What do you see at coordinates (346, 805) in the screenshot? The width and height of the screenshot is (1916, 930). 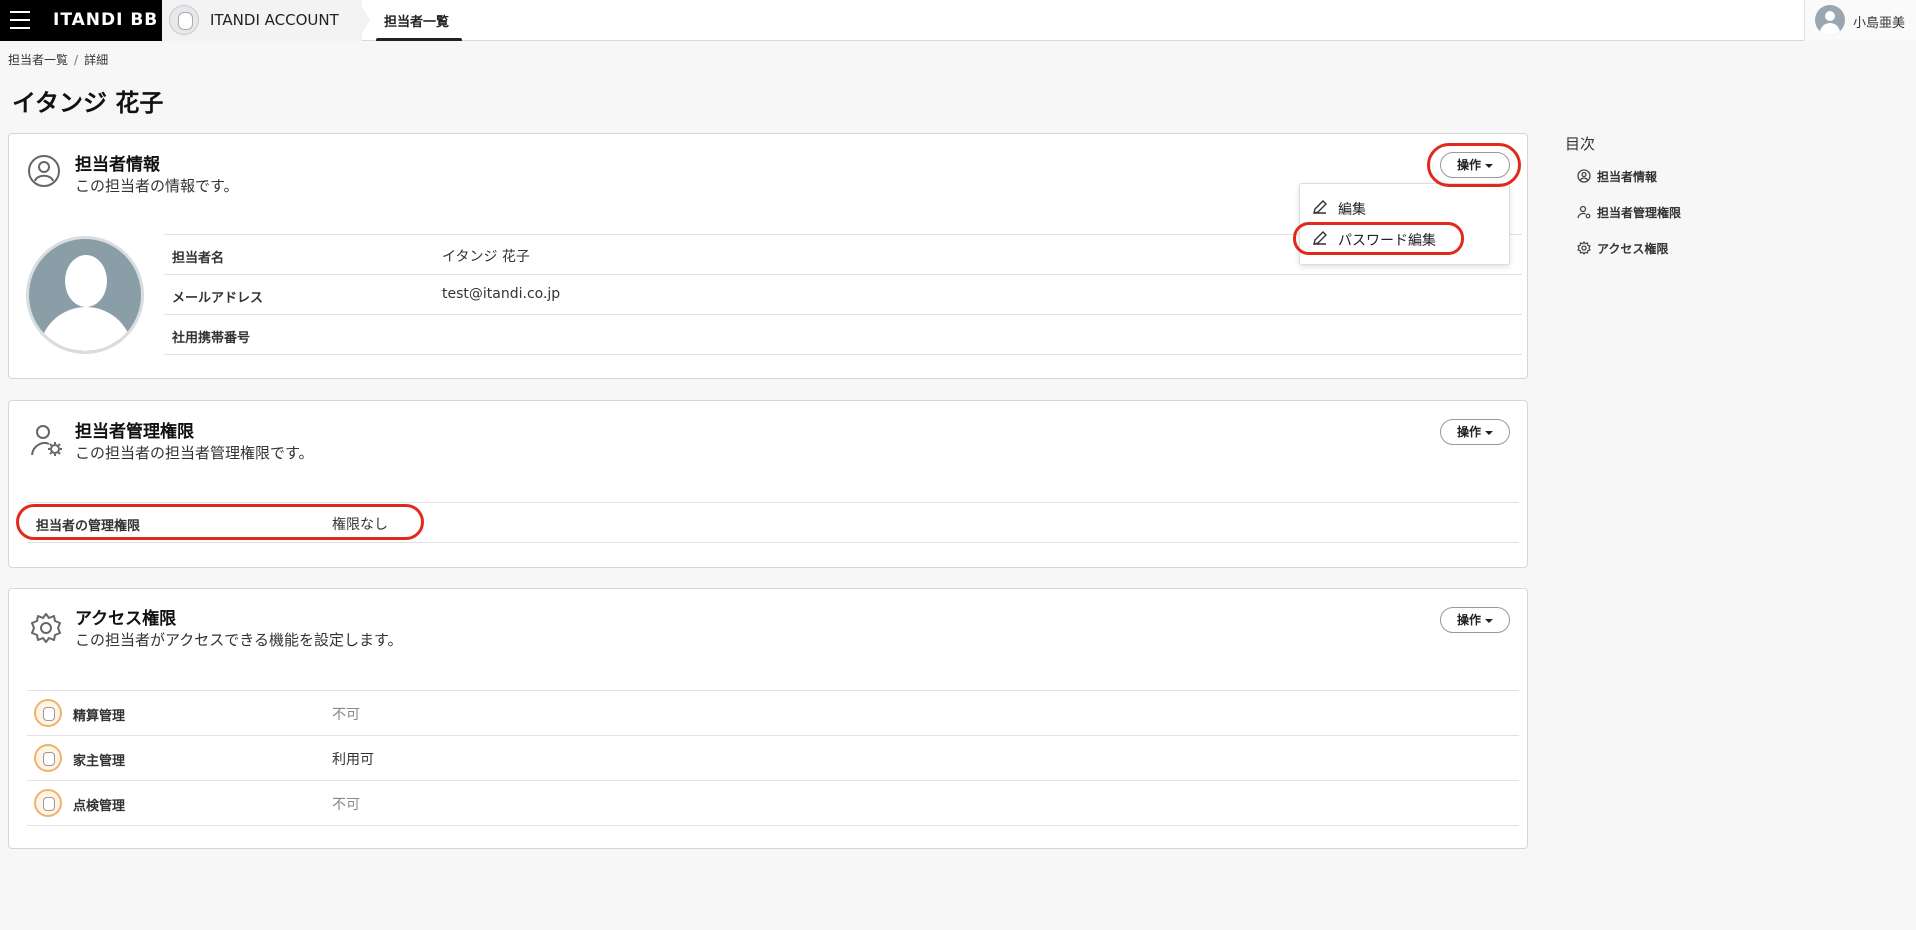 I see `inspection-value: 不可` at bounding box center [346, 805].